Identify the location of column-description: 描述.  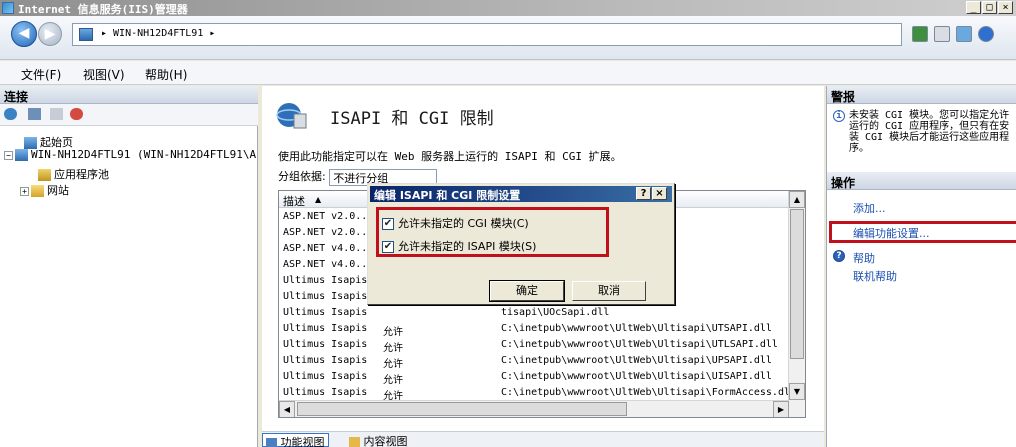
(294, 201).